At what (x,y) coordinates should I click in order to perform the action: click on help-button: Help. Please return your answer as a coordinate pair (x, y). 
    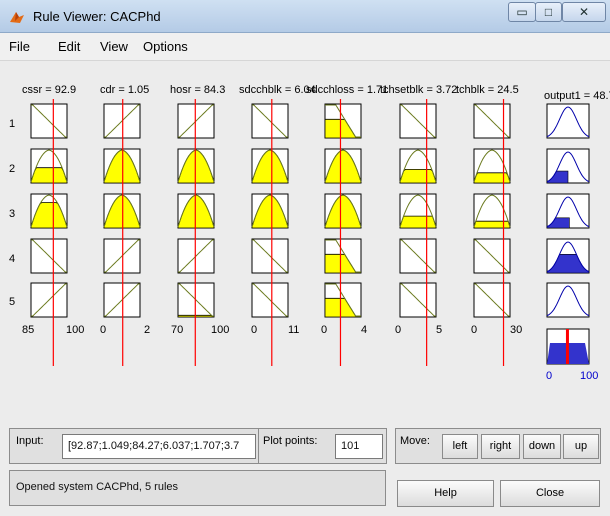
    Looking at the image, I should click on (445, 493).